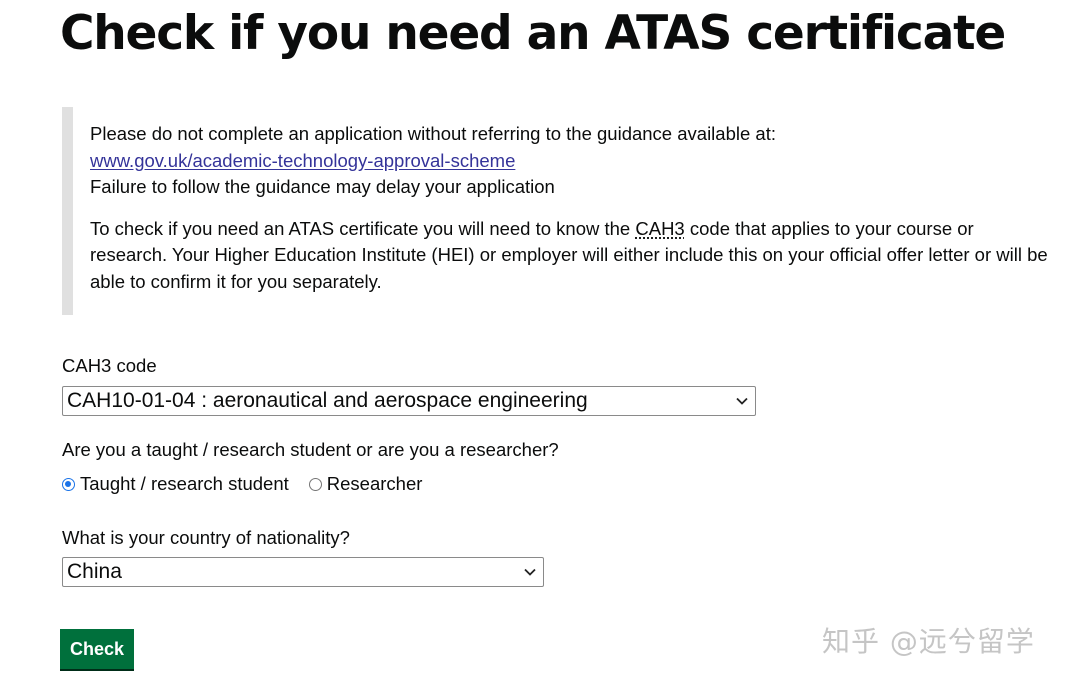 Image resolution: width=1080 pixels, height=685 pixels. What do you see at coordinates (184, 483) in the screenshot?
I see `radio-label: Taught / research student` at bounding box center [184, 483].